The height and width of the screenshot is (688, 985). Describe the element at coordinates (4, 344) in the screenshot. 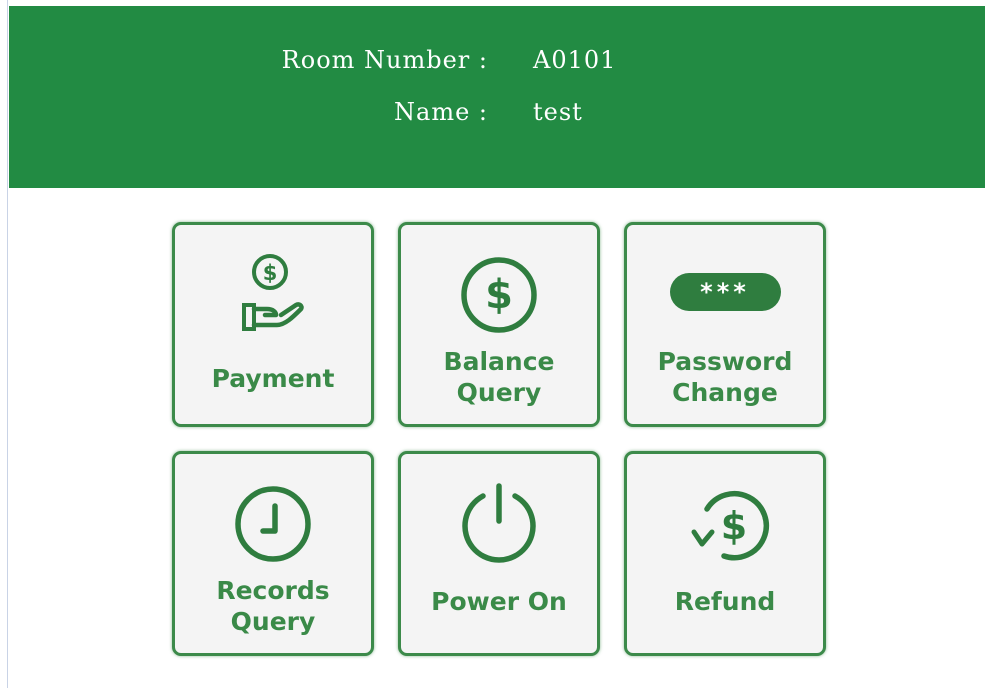

I see `left-edge` at that location.